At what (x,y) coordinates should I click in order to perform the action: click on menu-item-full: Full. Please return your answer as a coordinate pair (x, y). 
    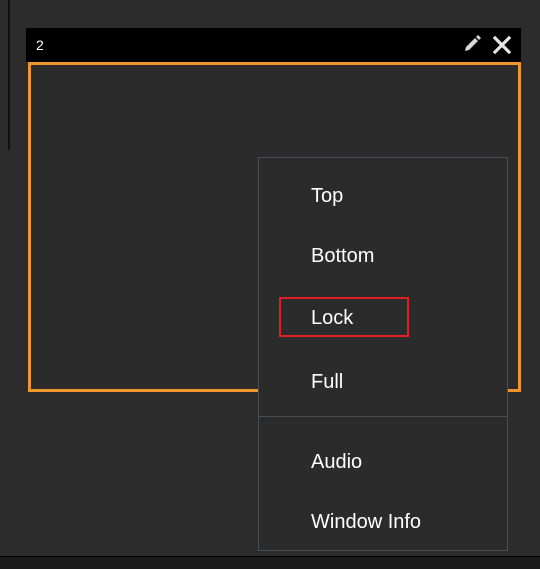
    Looking at the image, I should click on (384, 382).